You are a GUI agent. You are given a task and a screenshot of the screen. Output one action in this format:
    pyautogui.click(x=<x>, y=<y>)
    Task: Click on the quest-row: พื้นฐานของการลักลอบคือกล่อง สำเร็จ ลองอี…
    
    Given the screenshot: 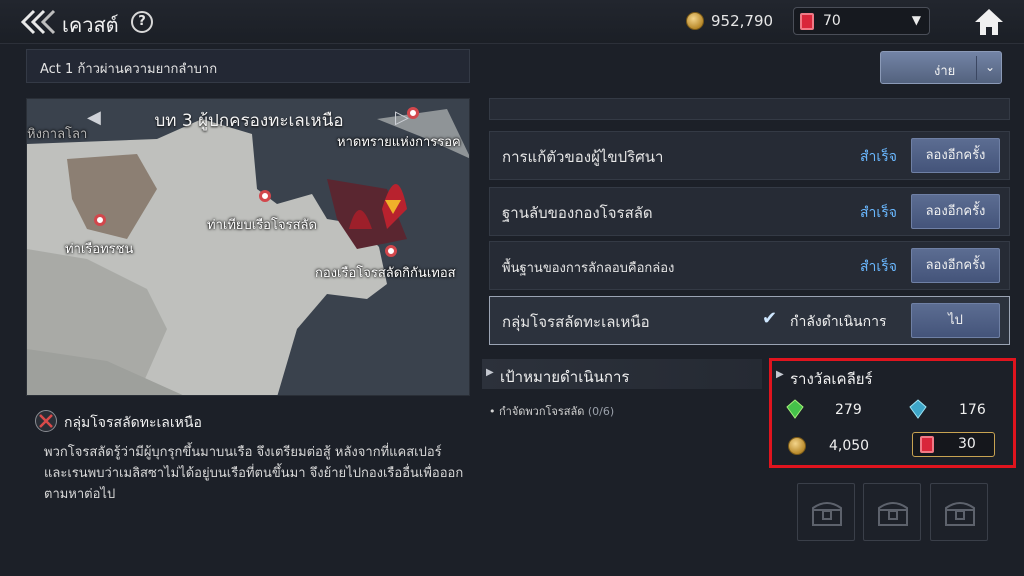 What is the action you would take?
    pyautogui.click(x=749, y=265)
    